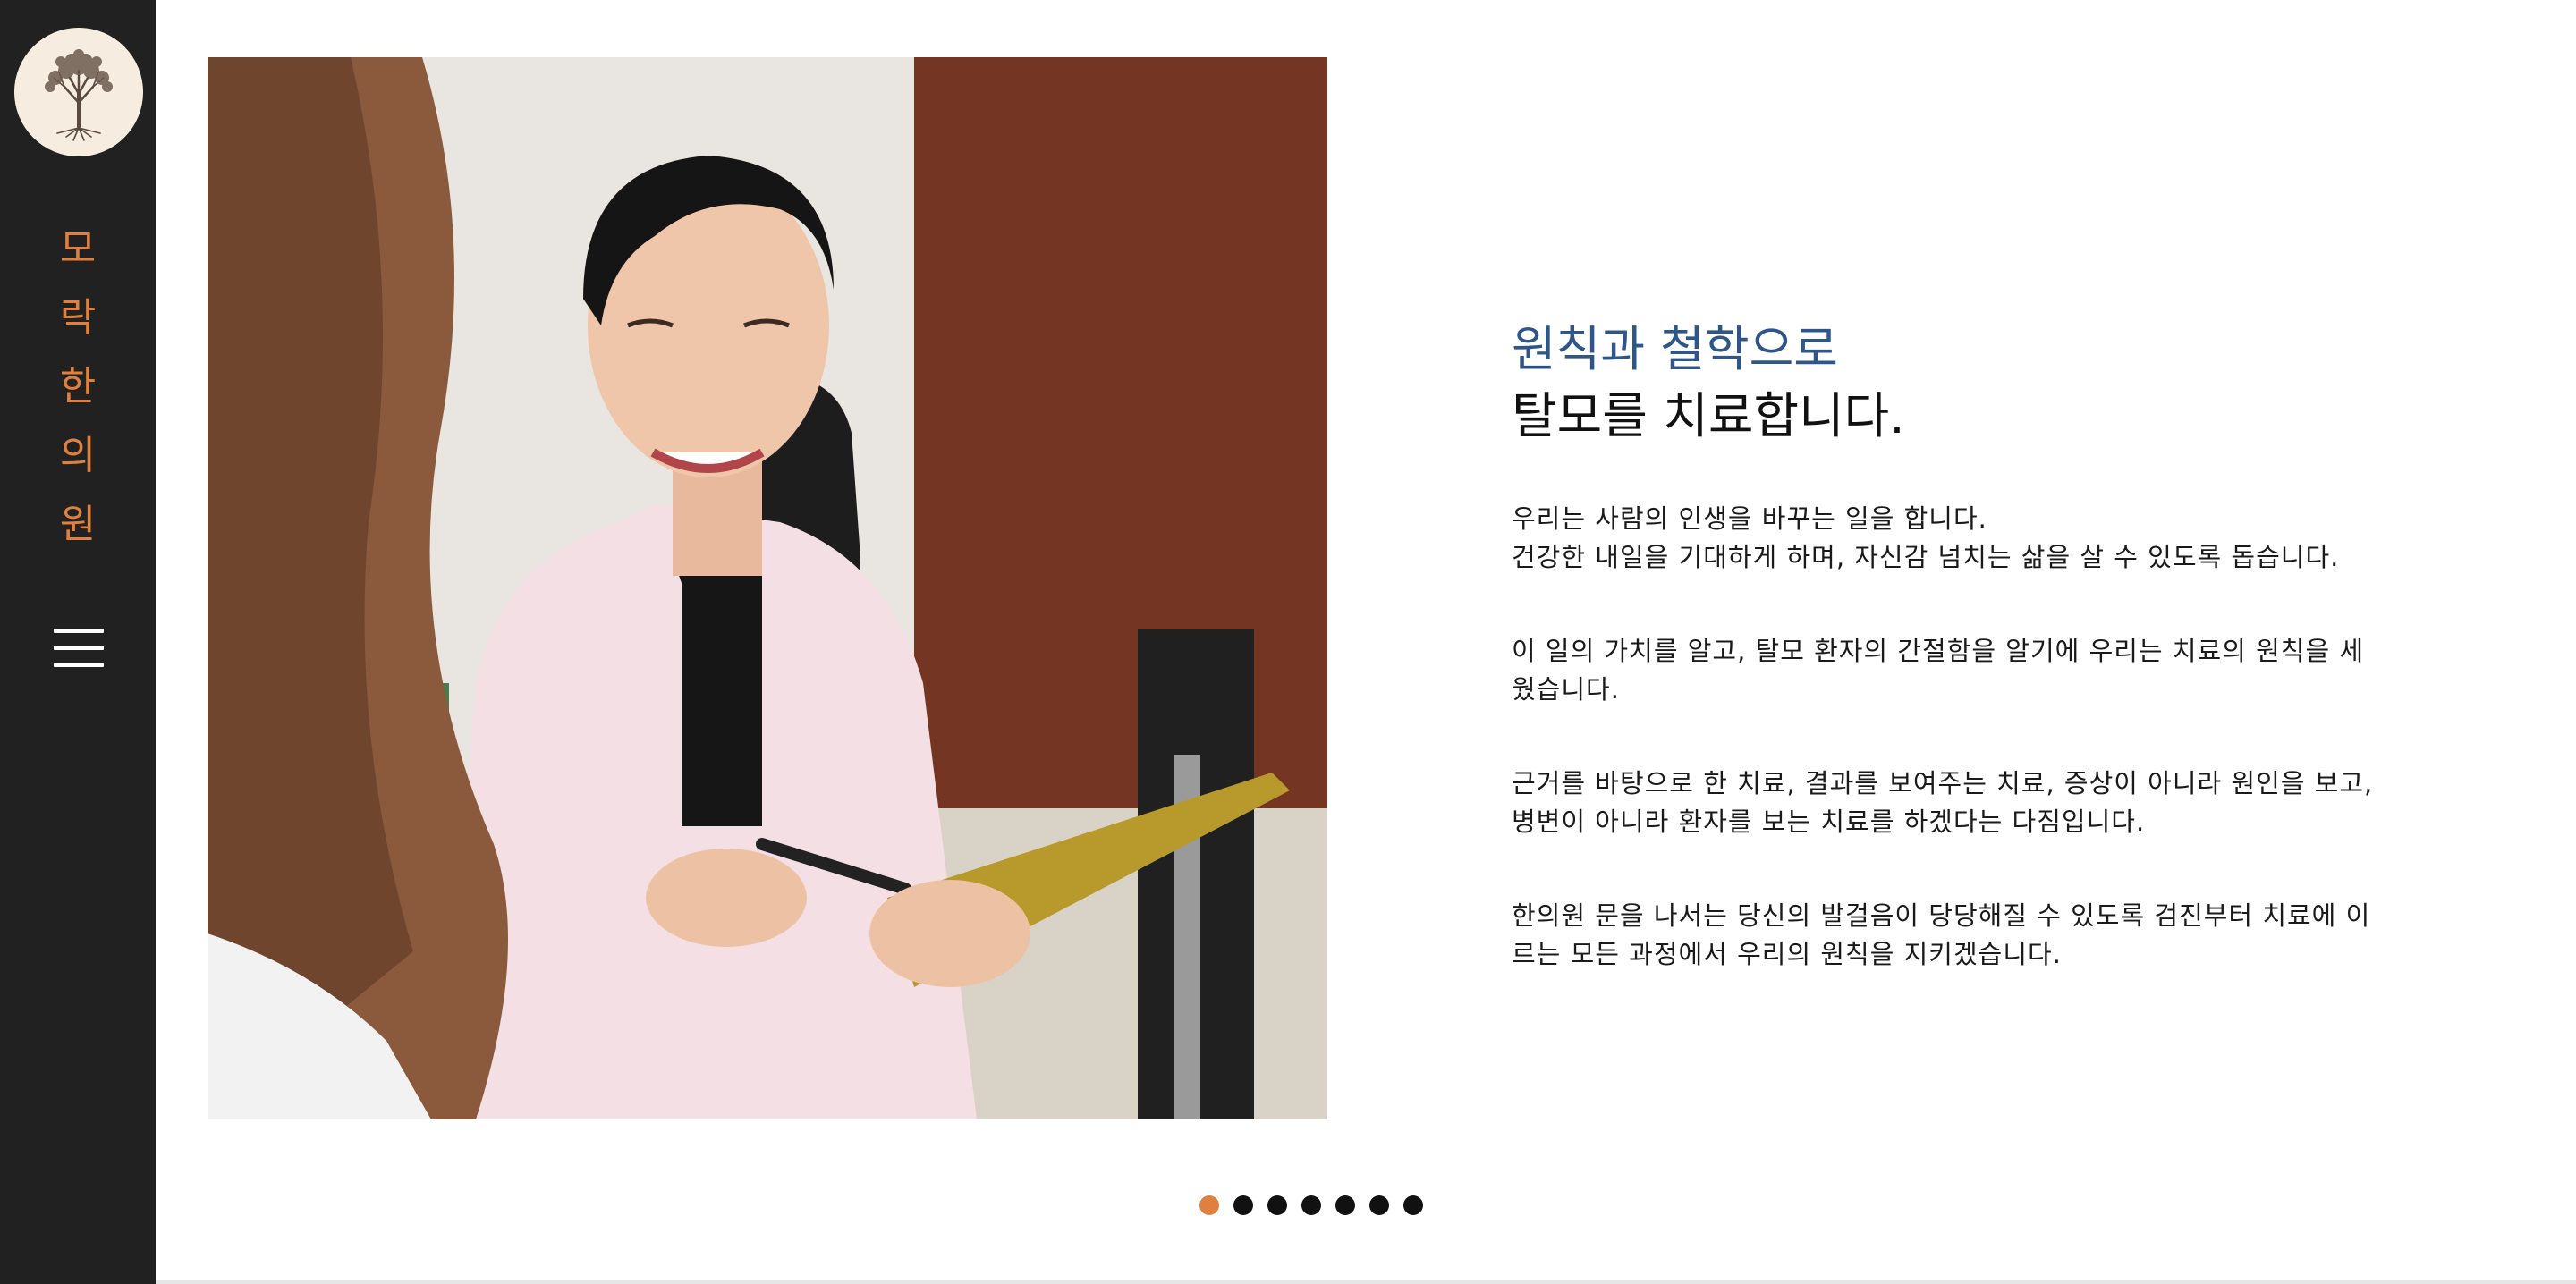 Image resolution: width=2576 pixels, height=1284 pixels. What do you see at coordinates (78, 318) in the screenshot?
I see `brand-char: 락` at bounding box center [78, 318].